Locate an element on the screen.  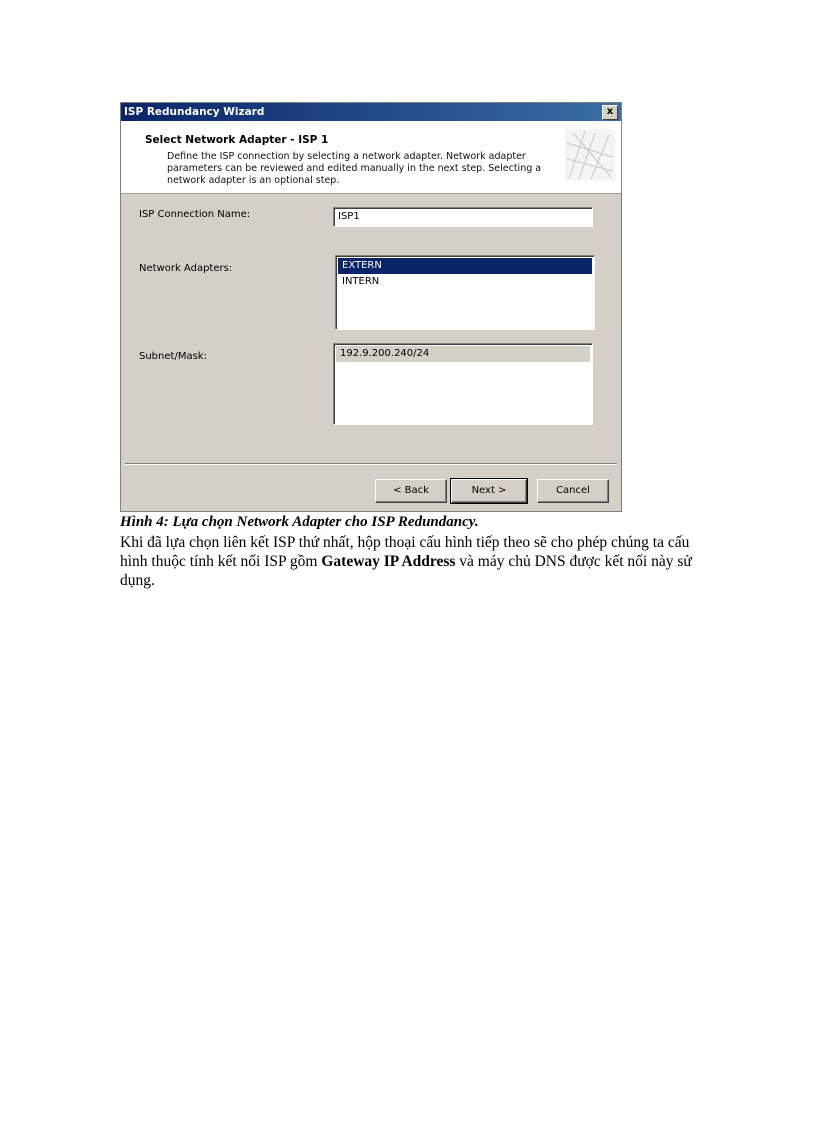
dialog-title: ISP Redundancy Wizard is located at coordinates (194, 112).